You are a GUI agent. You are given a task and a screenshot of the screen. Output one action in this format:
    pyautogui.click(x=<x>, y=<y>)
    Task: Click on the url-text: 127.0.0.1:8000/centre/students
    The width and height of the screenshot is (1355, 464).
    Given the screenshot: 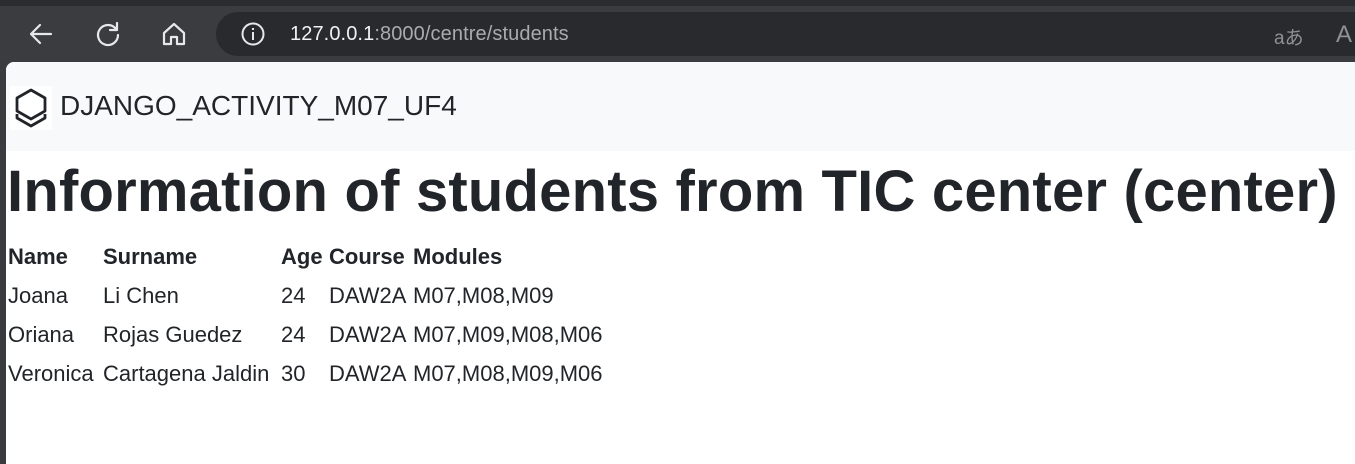 What is the action you would take?
    pyautogui.click(x=429, y=34)
    